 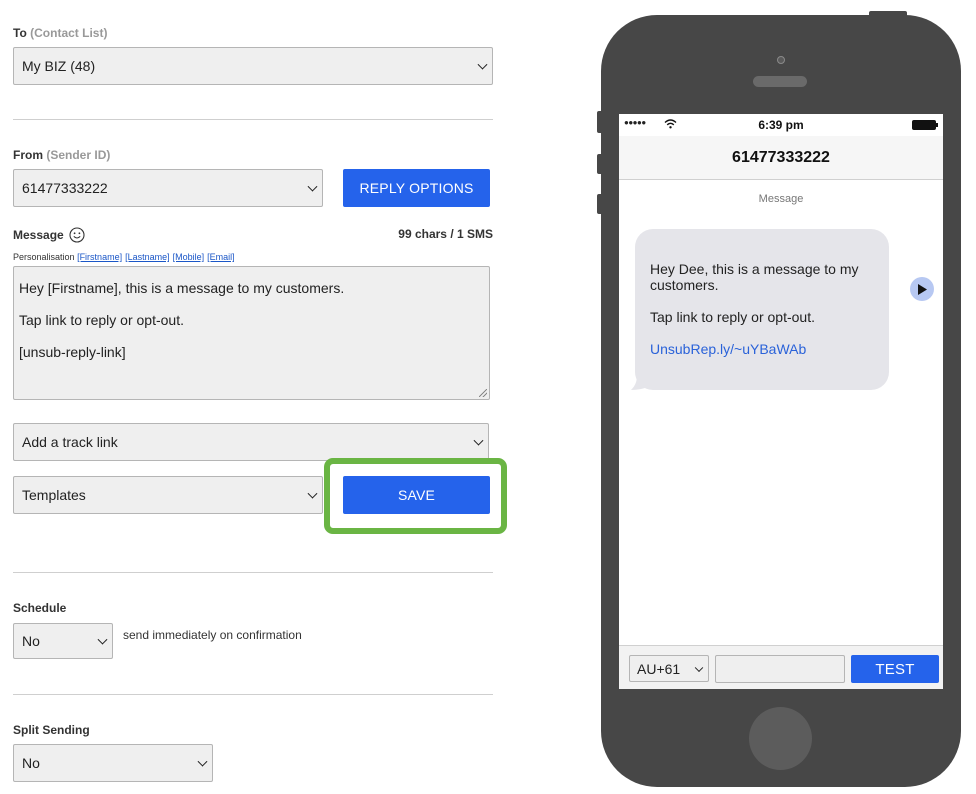 I want to click on tag-email-link: [Email], so click(x=221, y=257).